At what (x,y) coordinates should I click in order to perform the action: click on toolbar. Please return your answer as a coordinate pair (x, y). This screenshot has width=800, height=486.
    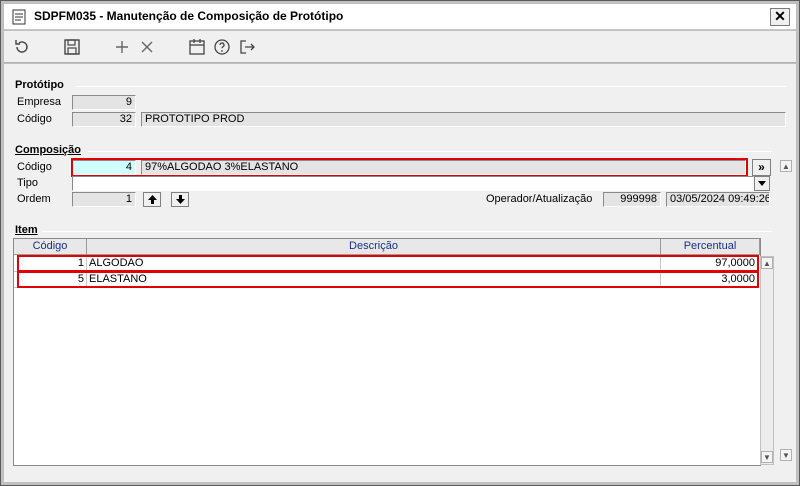
    Looking at the image, I should click on (400, 47).